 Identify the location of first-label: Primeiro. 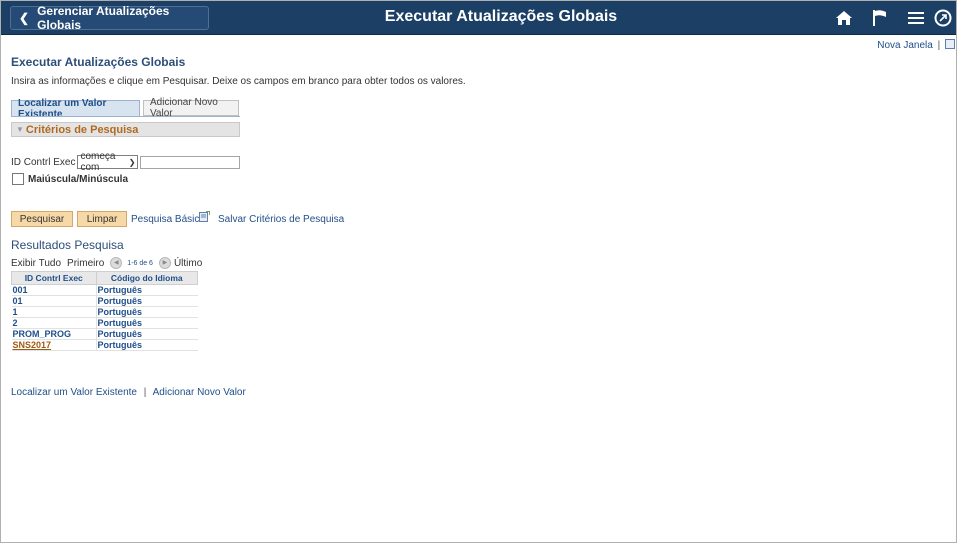
(86, 263).